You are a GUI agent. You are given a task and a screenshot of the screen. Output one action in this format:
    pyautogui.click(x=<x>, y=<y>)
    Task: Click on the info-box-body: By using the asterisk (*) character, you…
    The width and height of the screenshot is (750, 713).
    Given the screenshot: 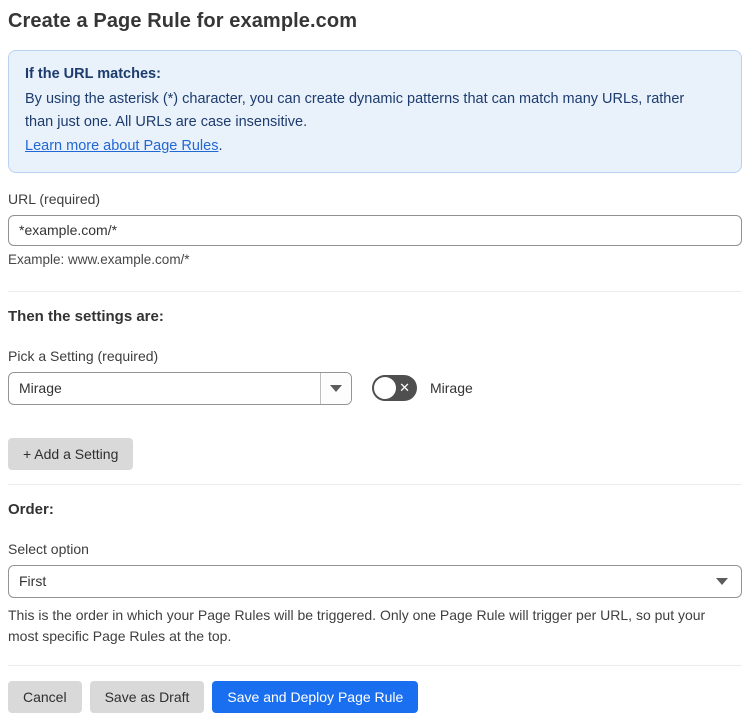 What is the action you would take?
    pyautogui.click(x=355, y=111)
    